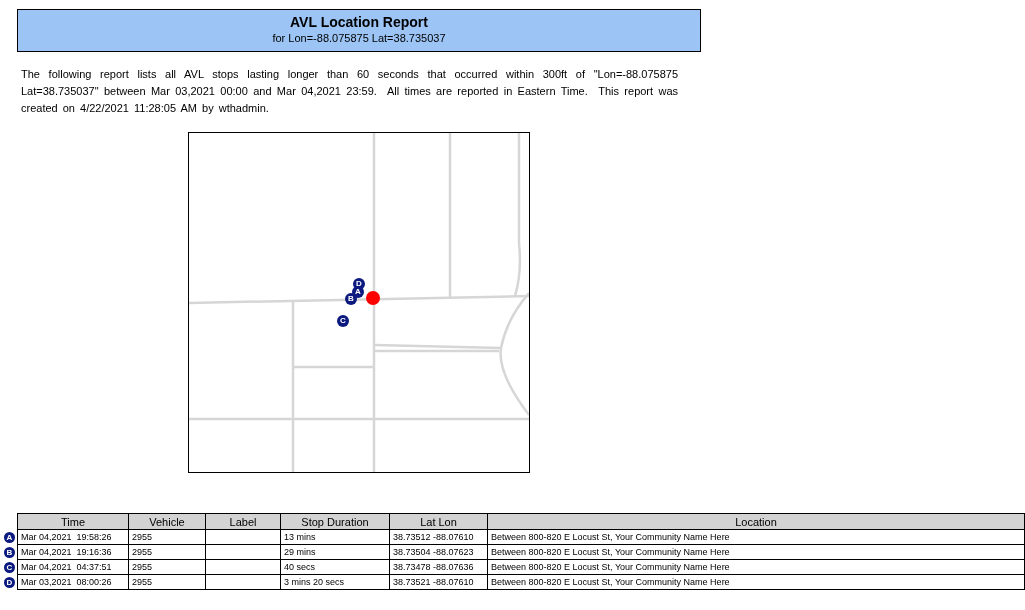 This screenshot has width=1025, height=610. What do you see at coordinates (314, 582) in the screenshot?
I see `table-cell: 3 mins 20 secs` at bounding box center [314, 582].